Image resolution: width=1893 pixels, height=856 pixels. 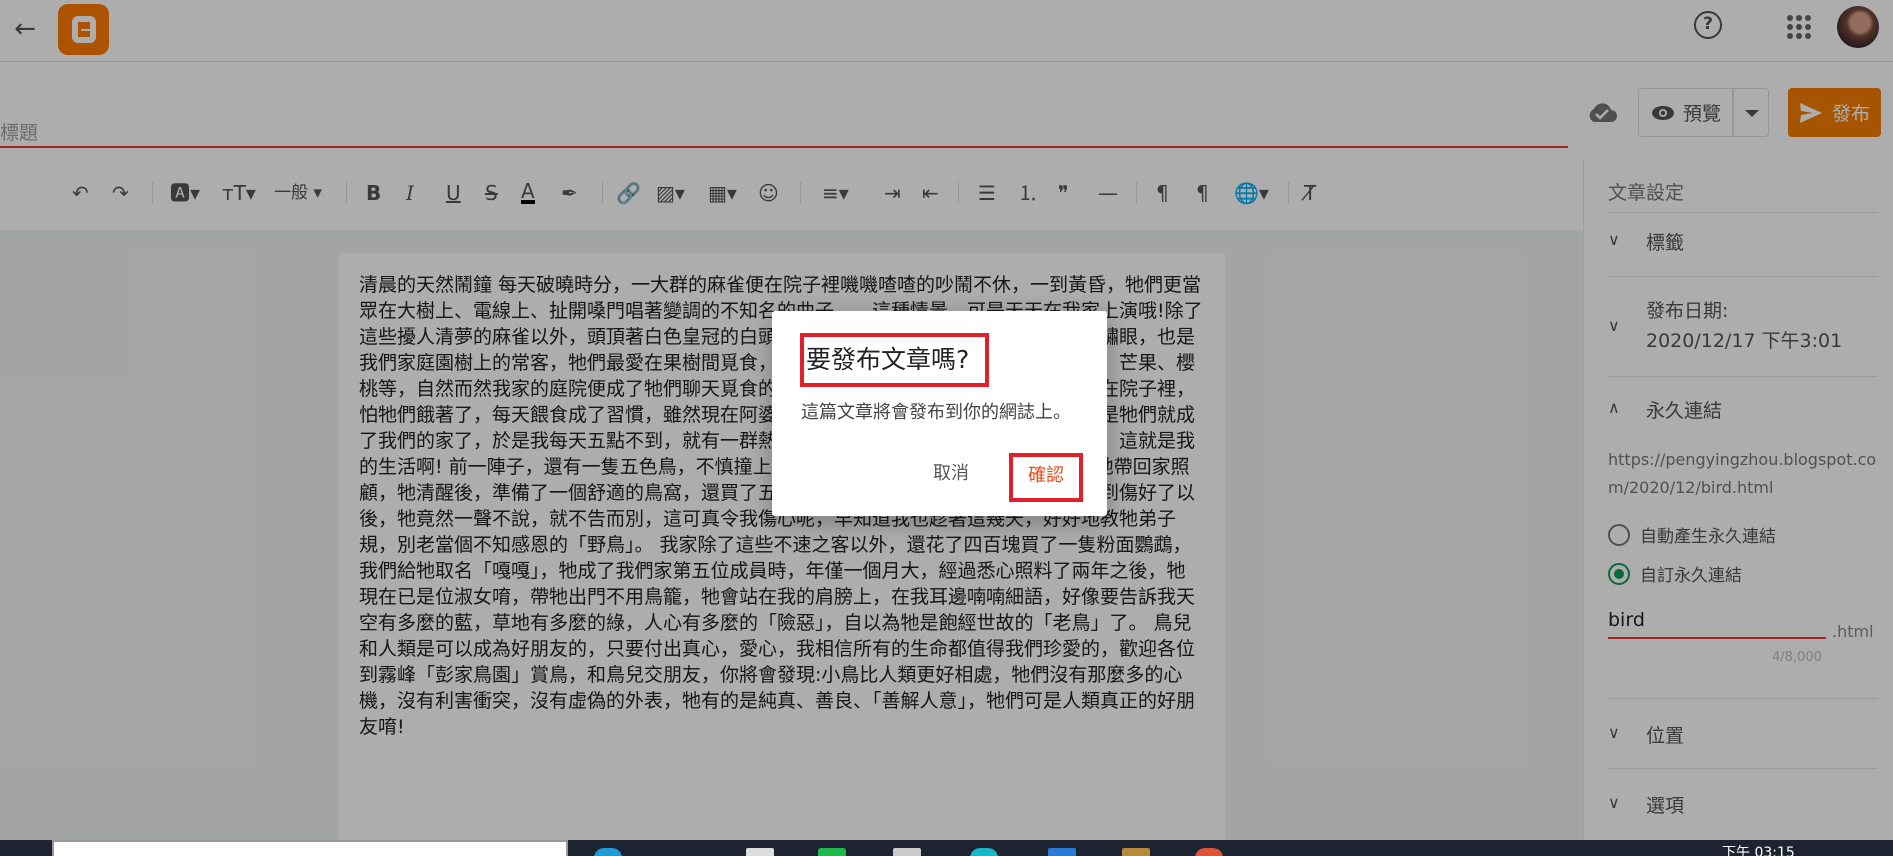 I want to click on file-icon, so click(x=760, y=852).